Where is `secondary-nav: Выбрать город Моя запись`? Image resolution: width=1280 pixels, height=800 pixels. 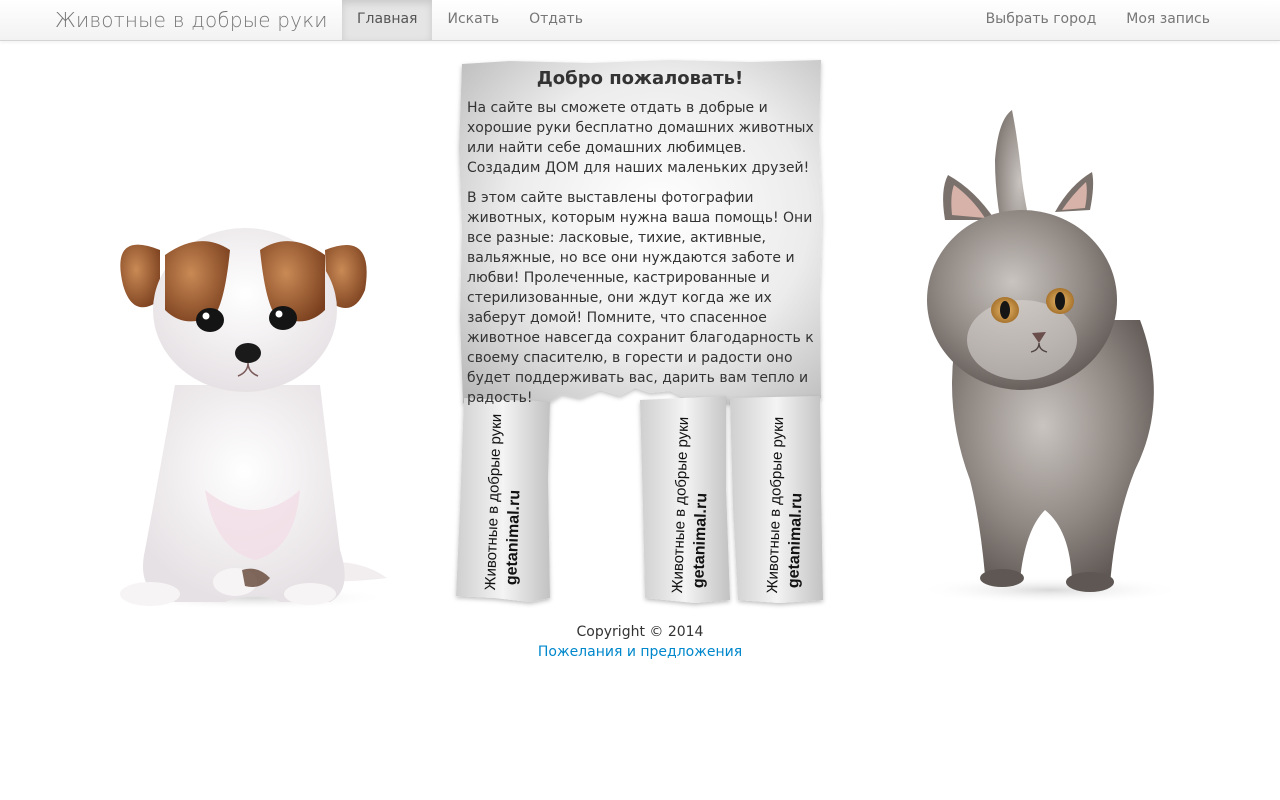 secondary-nav: Выбрать город Моя запись is located at coordinates (1098, 20).